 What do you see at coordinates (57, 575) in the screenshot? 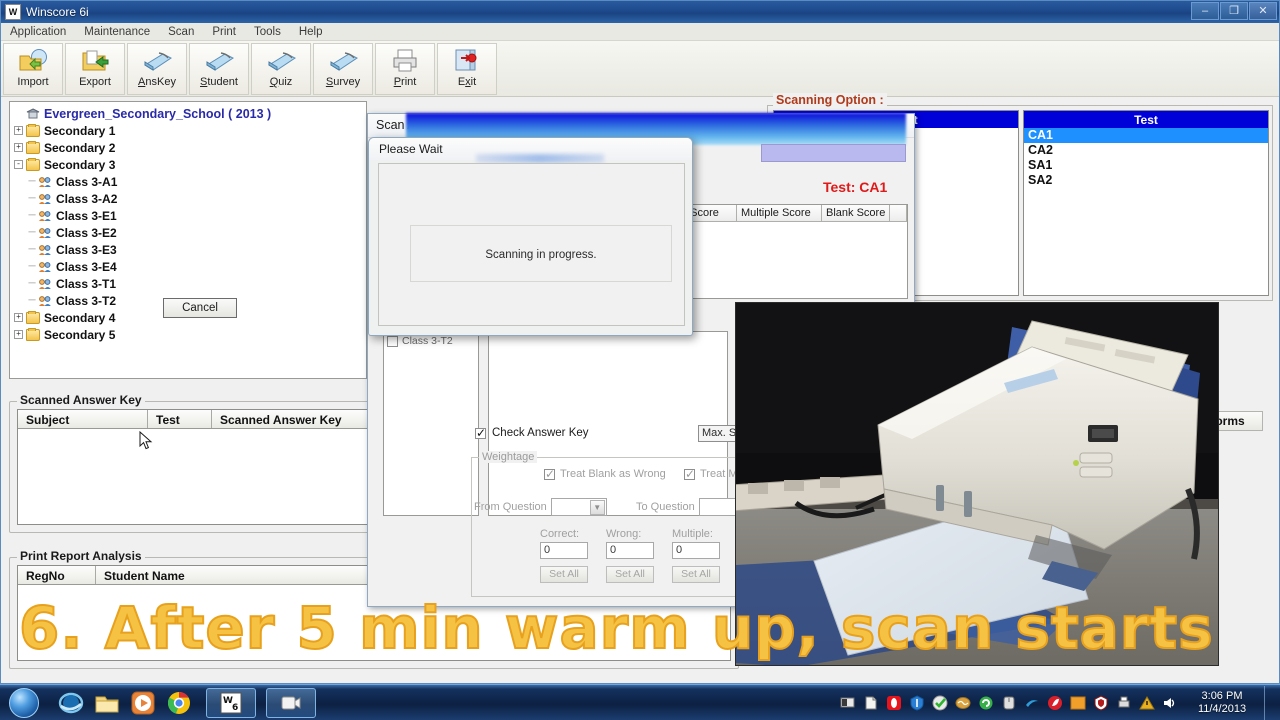
I see `column-header-regno: RegNo` at bounding box center [57, 575].